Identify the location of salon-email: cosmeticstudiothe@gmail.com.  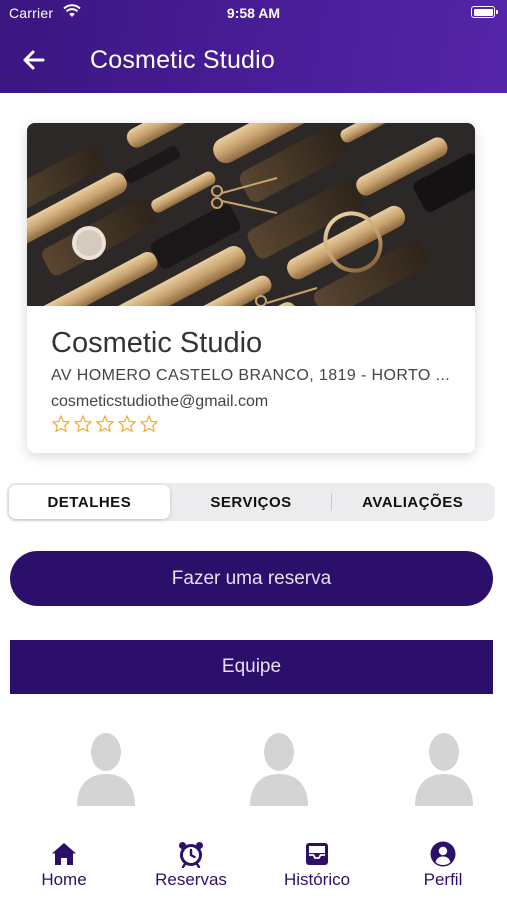
(160, 401).